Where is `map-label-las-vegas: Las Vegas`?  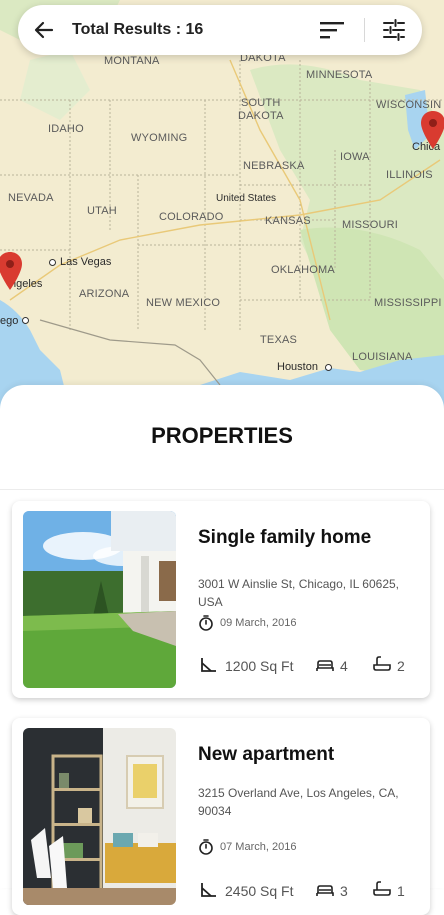 map-label-las-vegas: Las Vegas is located at coordinates (86, 262).